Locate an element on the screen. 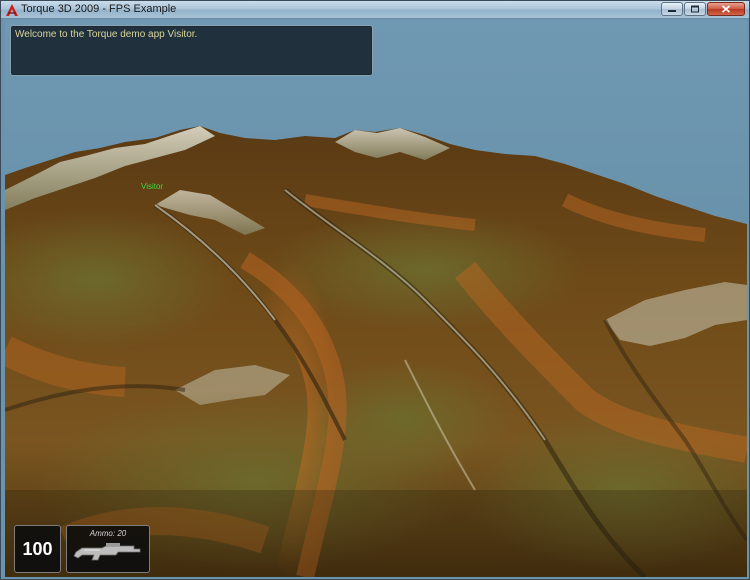  title-bar: Torque 3D 2009 - FPS Example is located at coordinates (375, 10).